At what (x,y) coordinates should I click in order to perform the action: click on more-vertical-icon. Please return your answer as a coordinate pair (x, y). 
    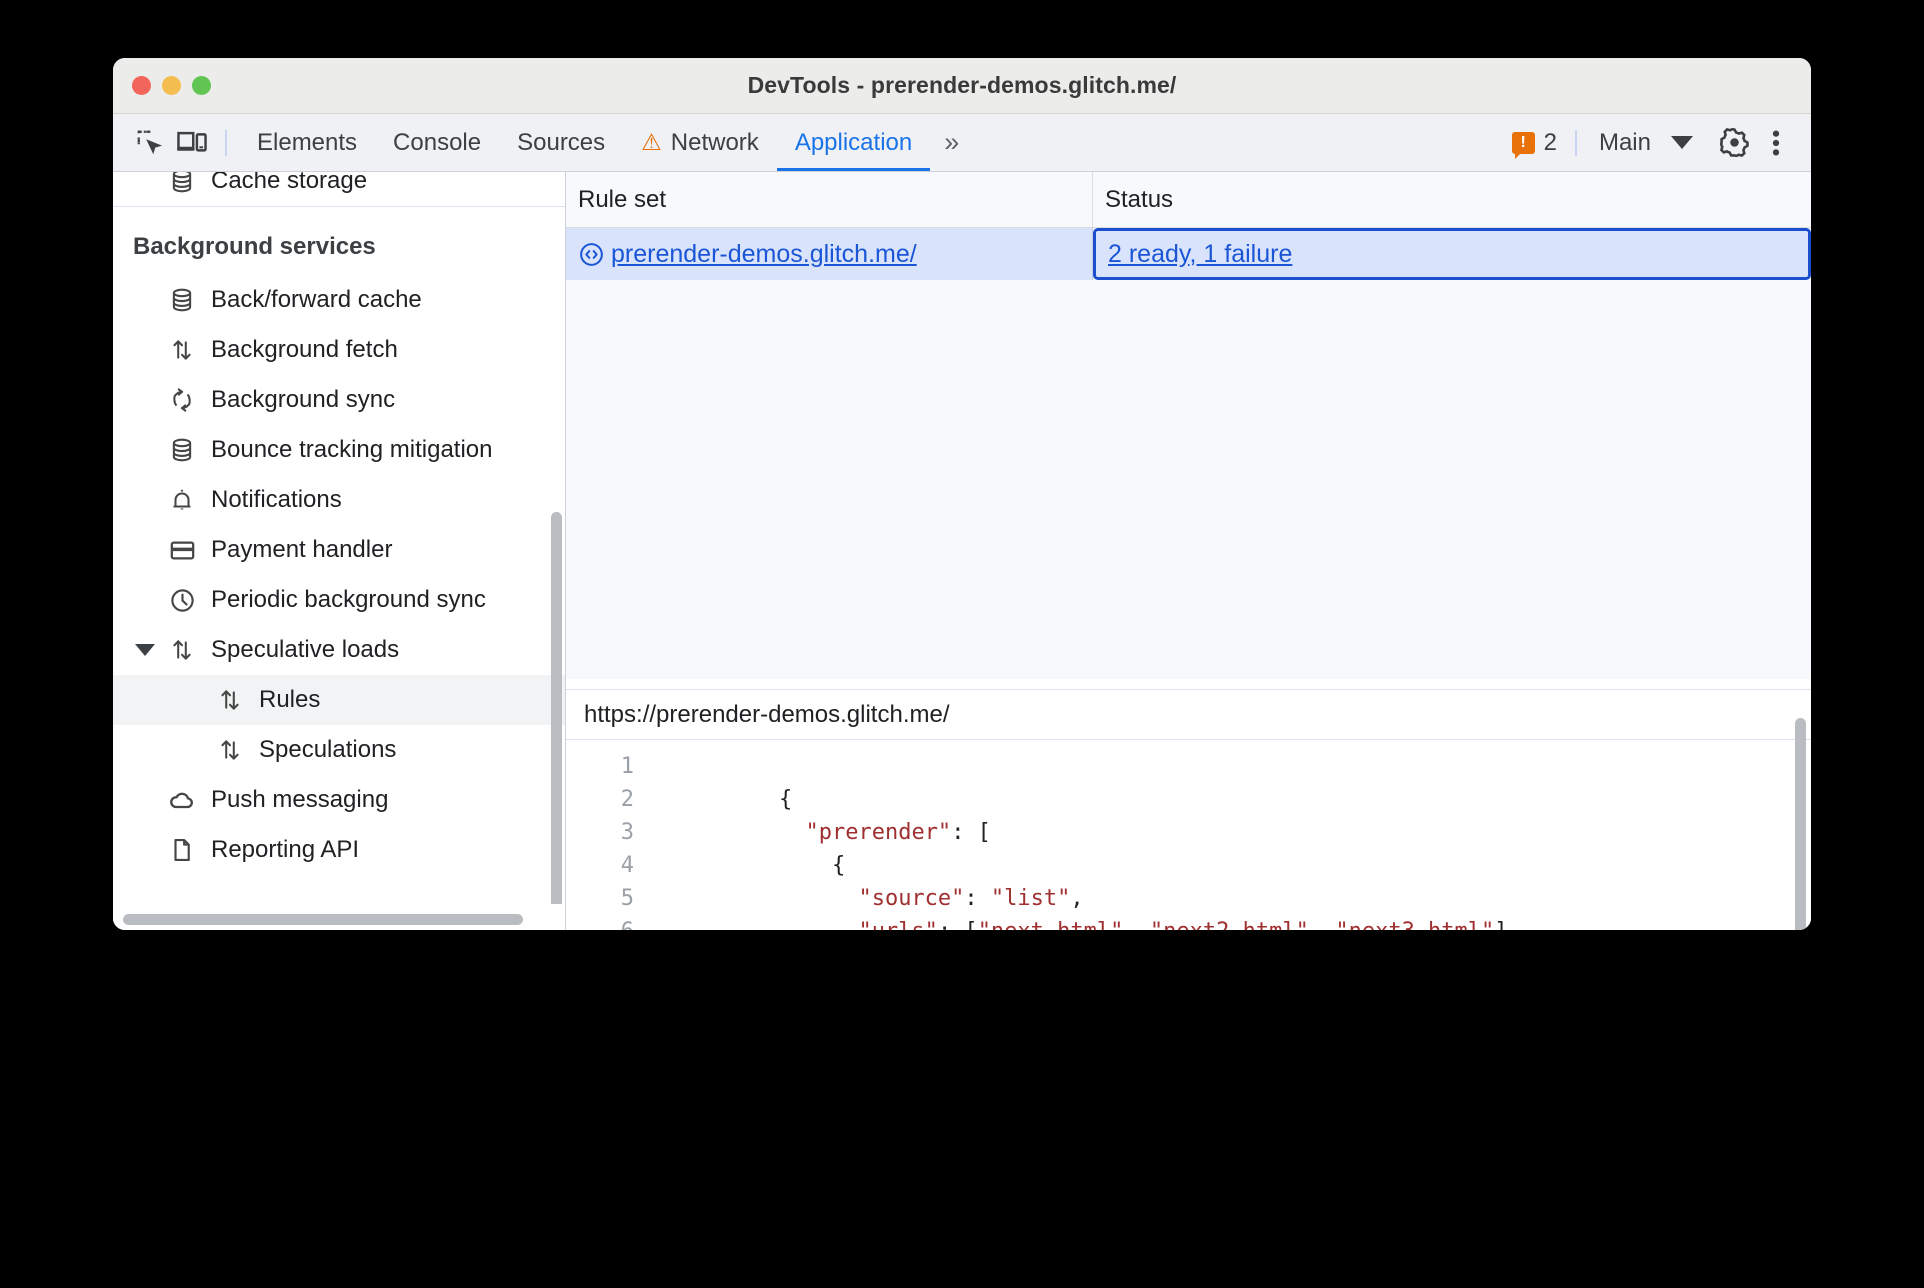
    Looking at the image, I should click on (1776, 143).